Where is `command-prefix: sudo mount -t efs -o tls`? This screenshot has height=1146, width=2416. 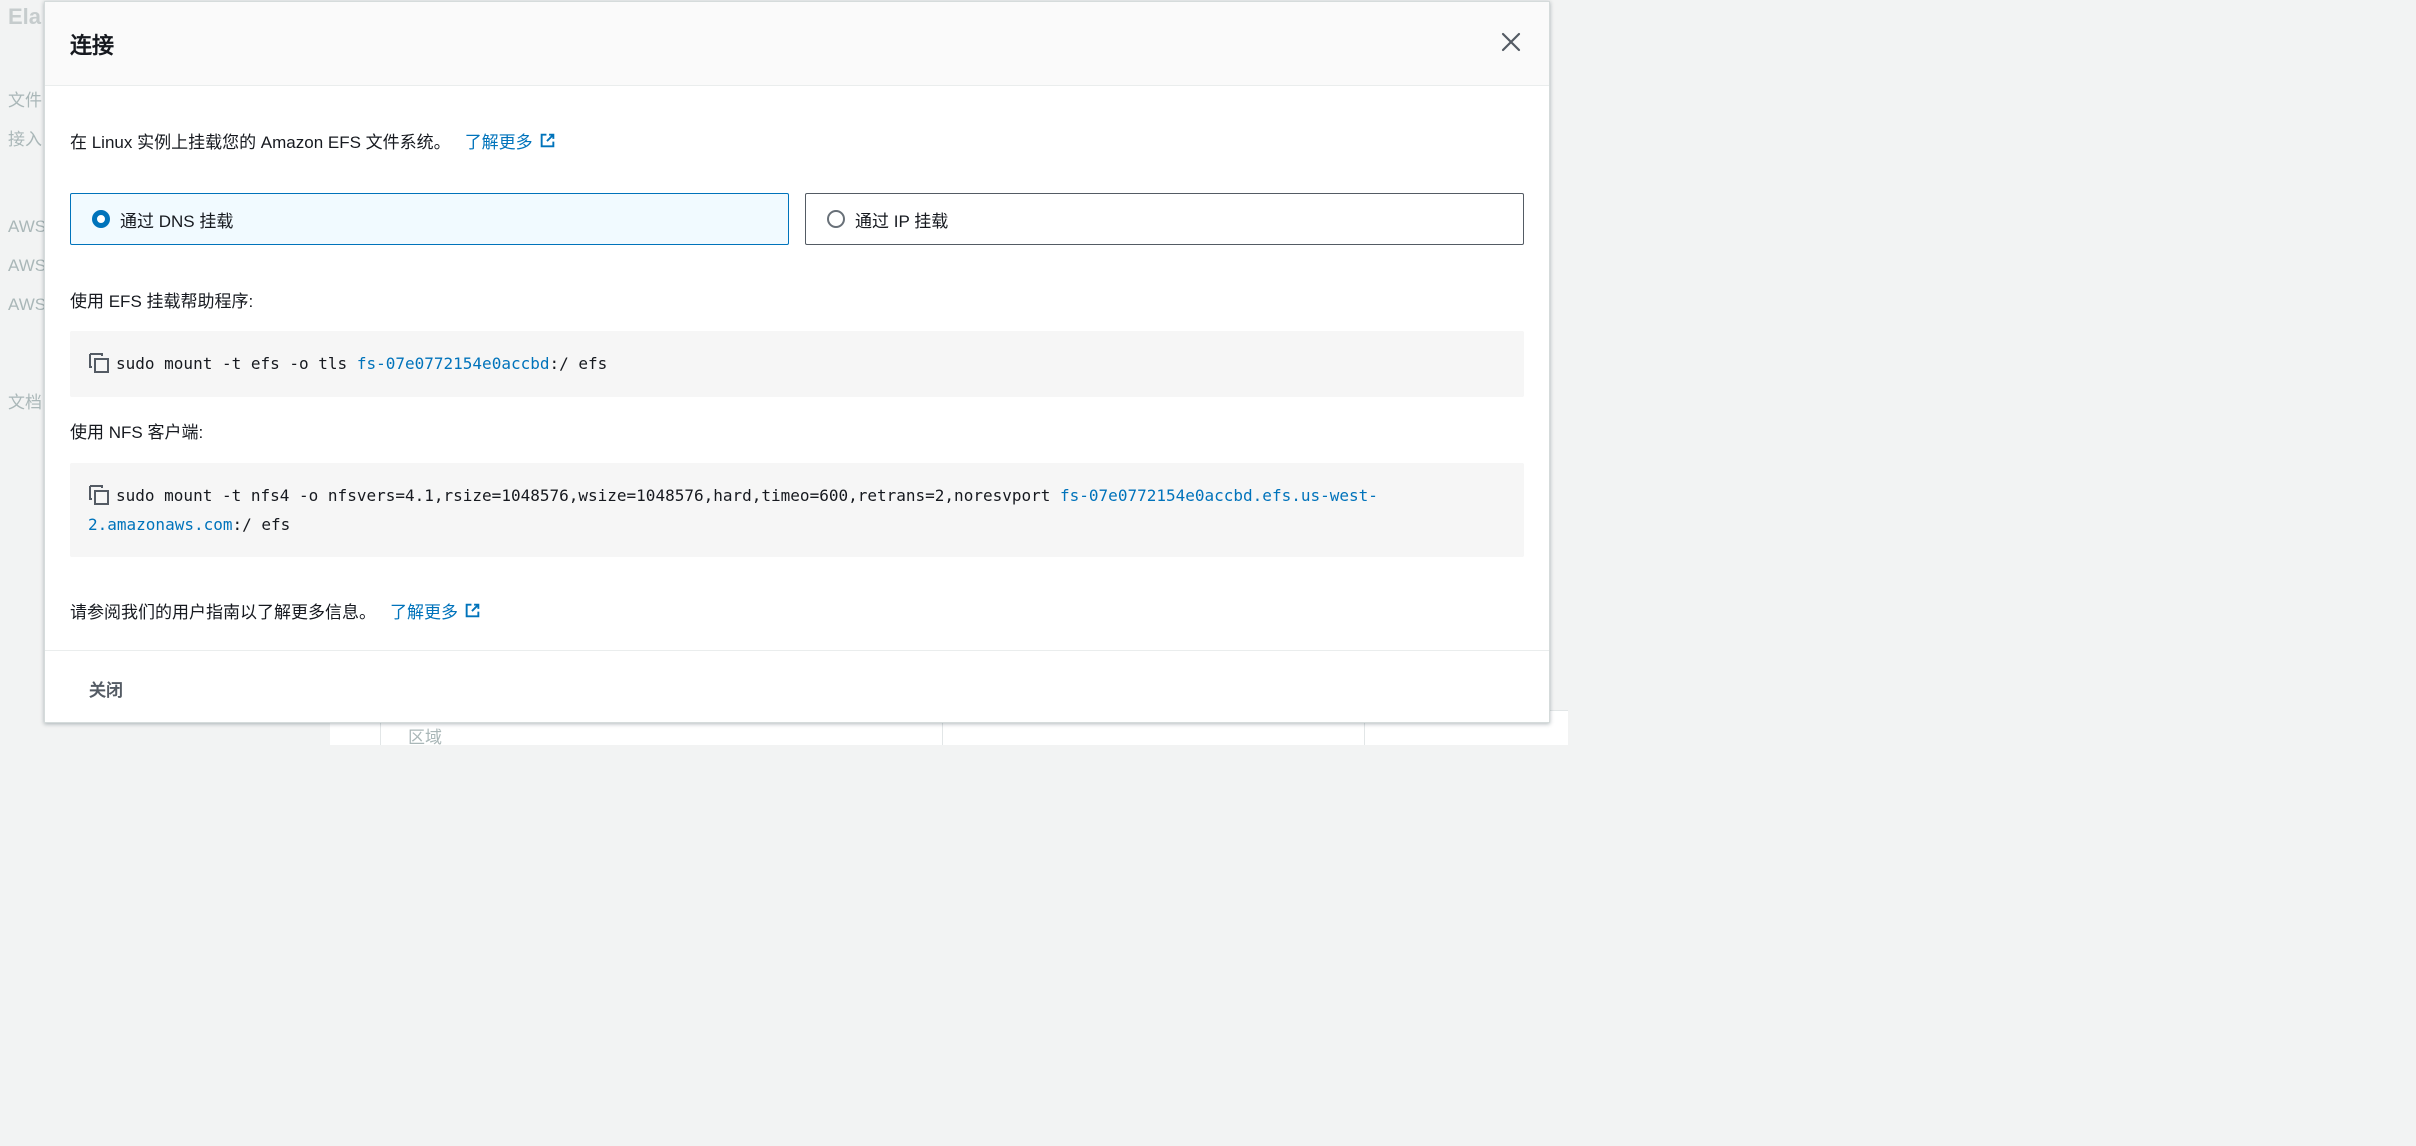 command-prefix: sudo mount -t efs -o tls is located at coordinates (236, 363).